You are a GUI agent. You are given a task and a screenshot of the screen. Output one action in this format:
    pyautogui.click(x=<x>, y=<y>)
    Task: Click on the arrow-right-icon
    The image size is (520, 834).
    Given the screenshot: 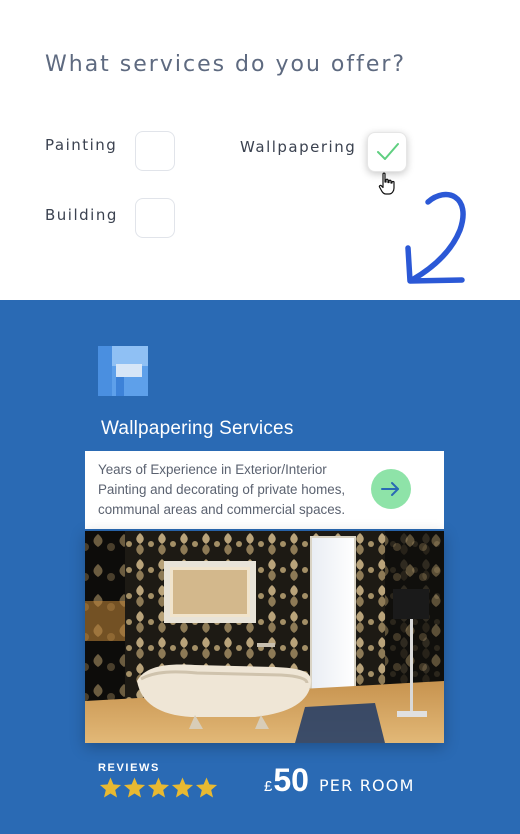 What is the action you would take?
    pyautogui.click(x=390, y=489)
    